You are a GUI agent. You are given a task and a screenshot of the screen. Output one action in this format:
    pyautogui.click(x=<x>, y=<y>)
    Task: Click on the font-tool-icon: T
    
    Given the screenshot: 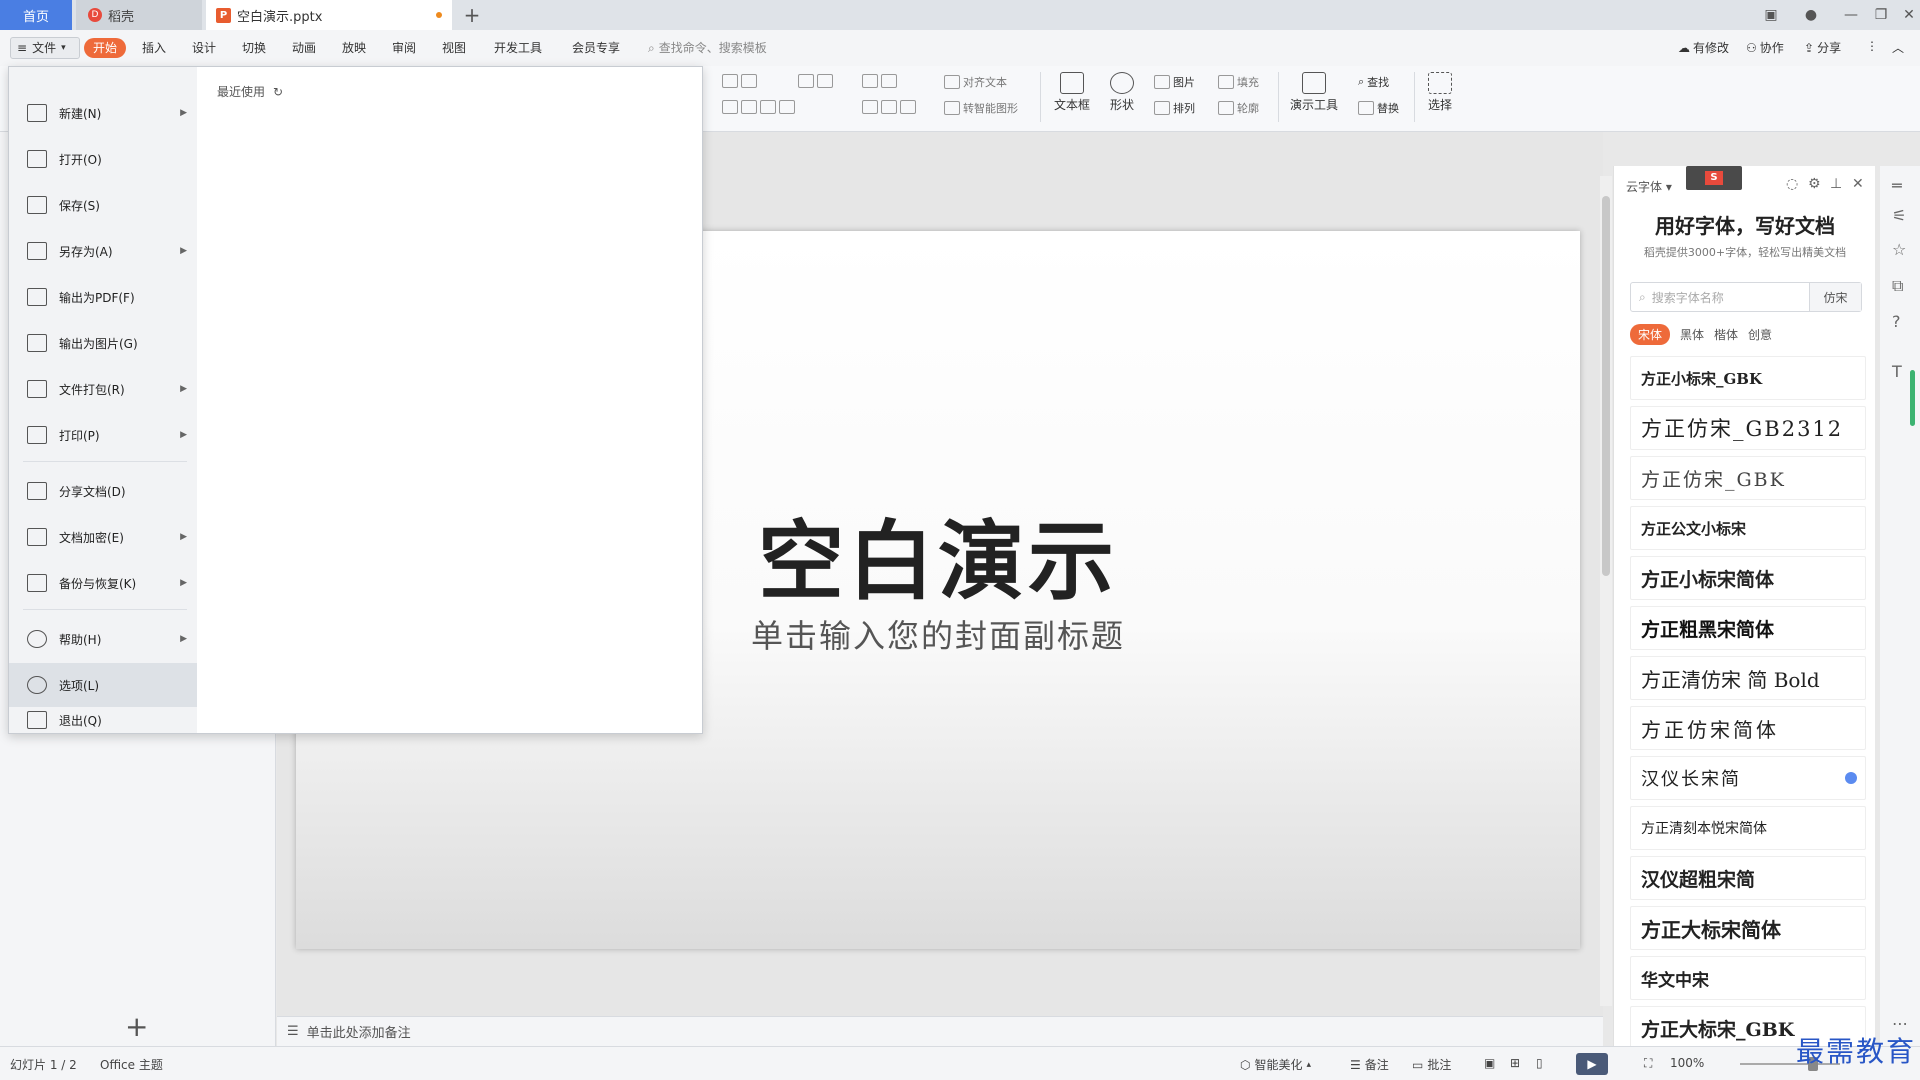 What is the action you would take?
    pyautogui.click(x=1897, y=371)
    